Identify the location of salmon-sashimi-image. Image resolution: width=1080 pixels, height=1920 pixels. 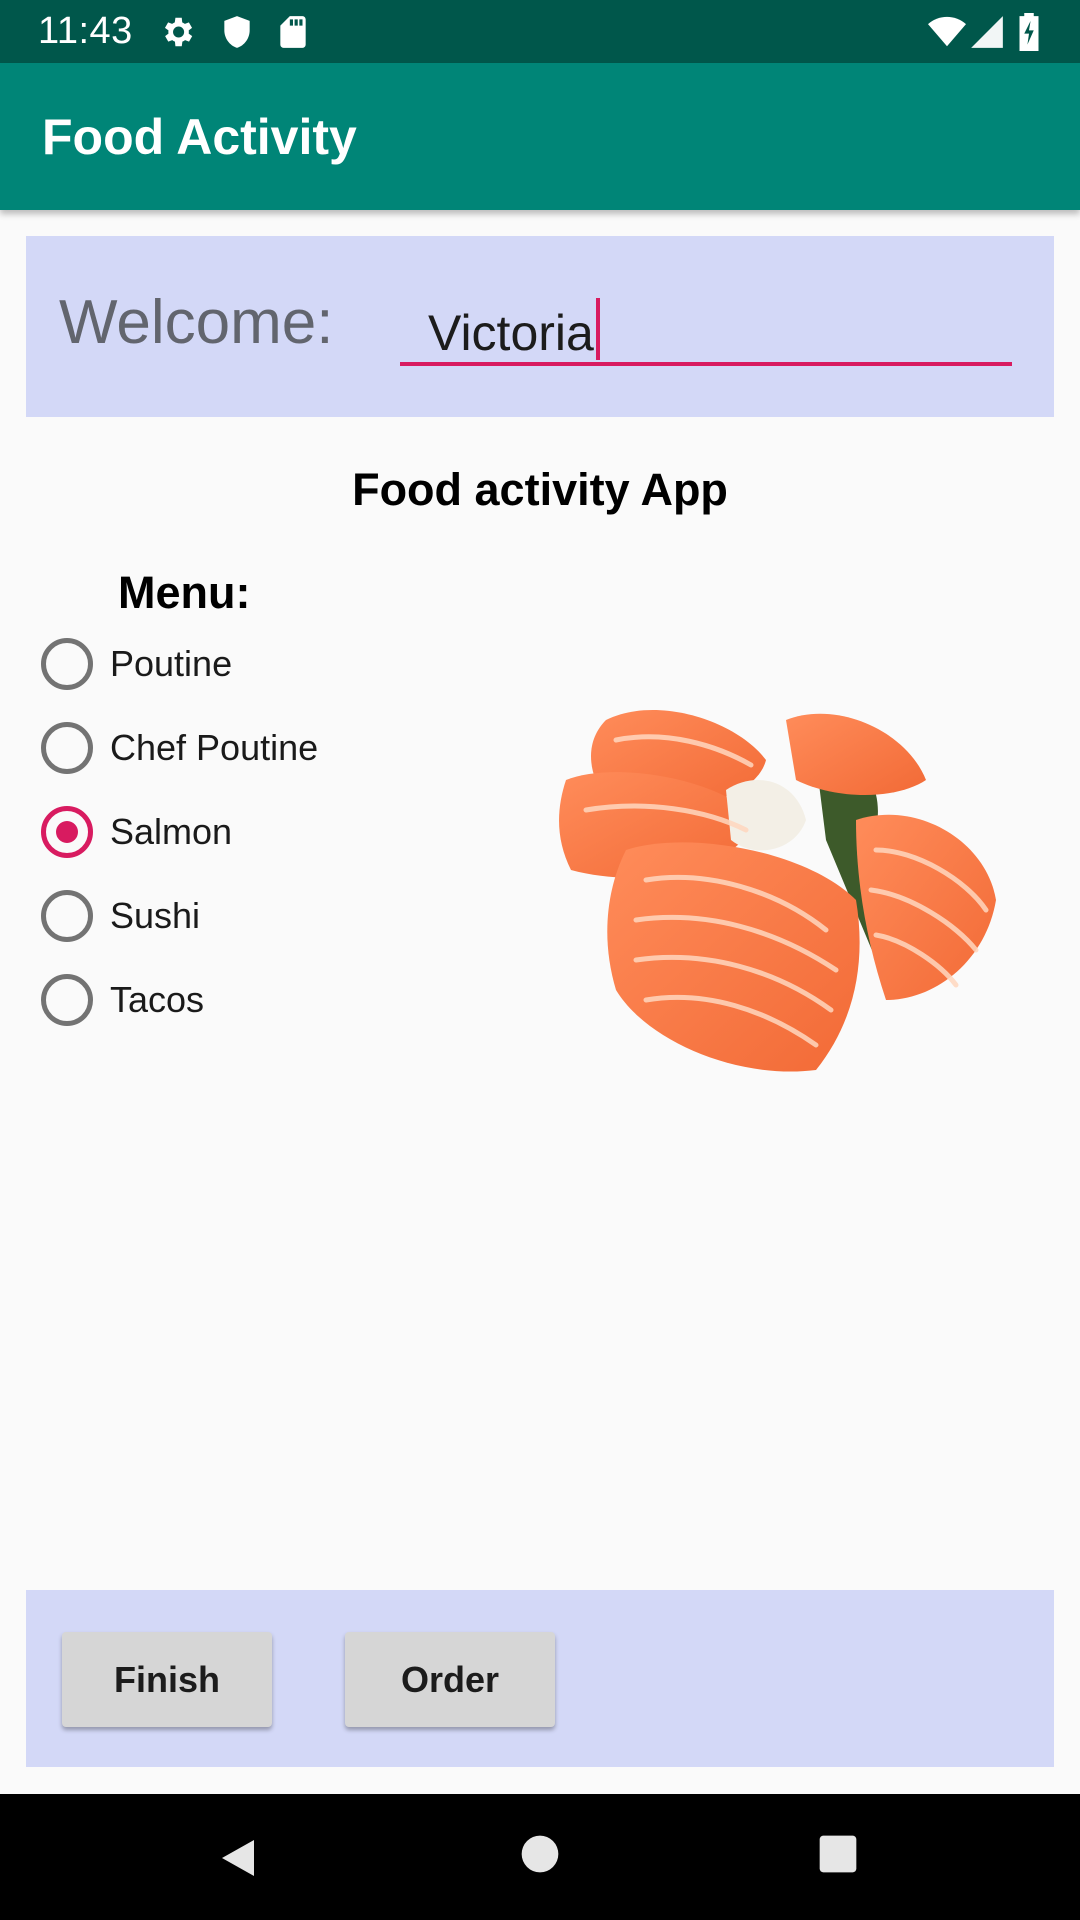
(777, 890).